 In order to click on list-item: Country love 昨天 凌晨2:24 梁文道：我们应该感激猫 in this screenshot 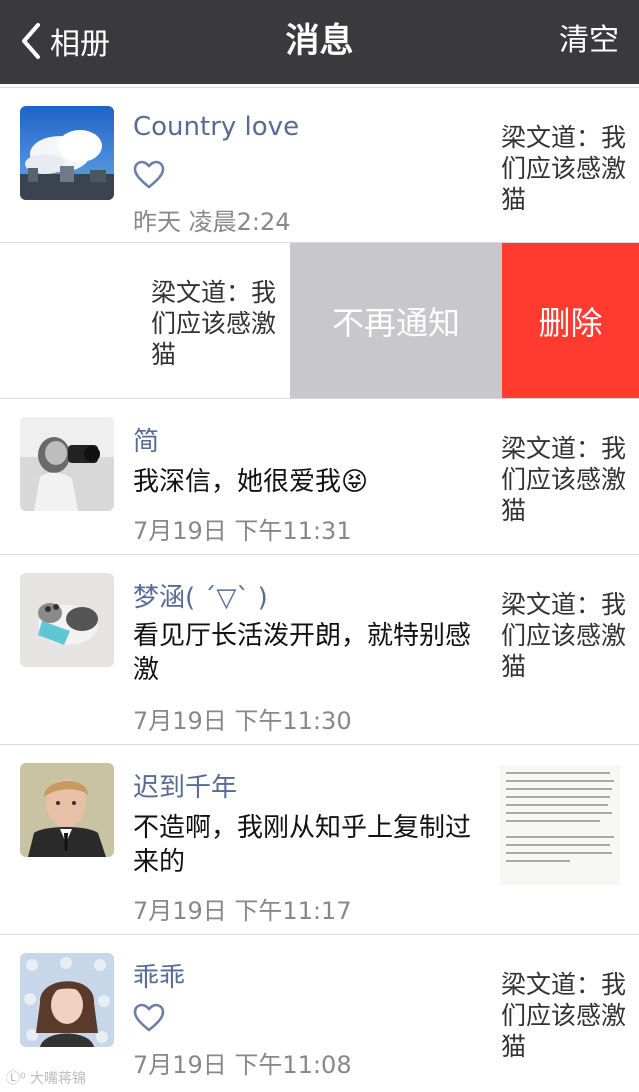, I will do `click(319, 165)`.